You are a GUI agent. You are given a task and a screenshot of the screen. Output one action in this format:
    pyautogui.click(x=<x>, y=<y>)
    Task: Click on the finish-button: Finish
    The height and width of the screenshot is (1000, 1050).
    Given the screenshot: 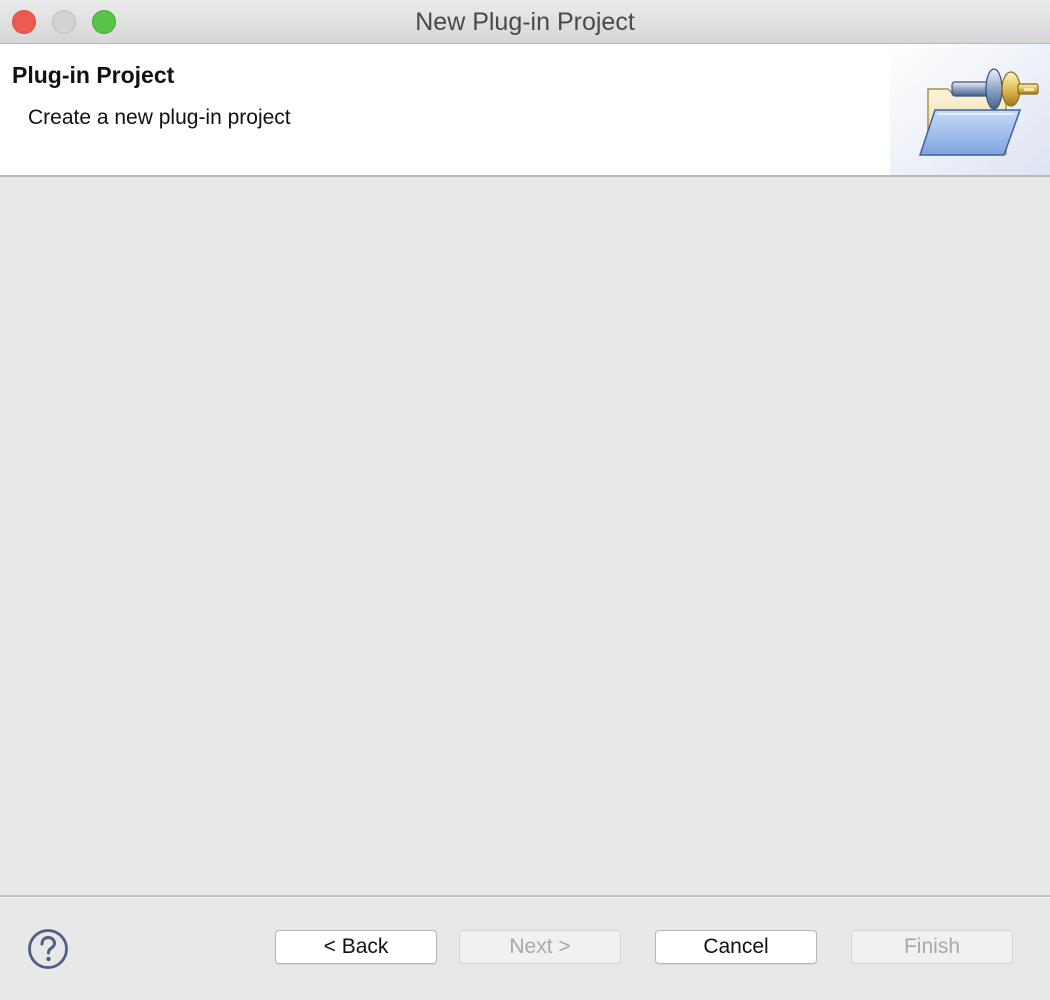 What is the action you would take?
    pyautogui.click(x=932, y=947)
    